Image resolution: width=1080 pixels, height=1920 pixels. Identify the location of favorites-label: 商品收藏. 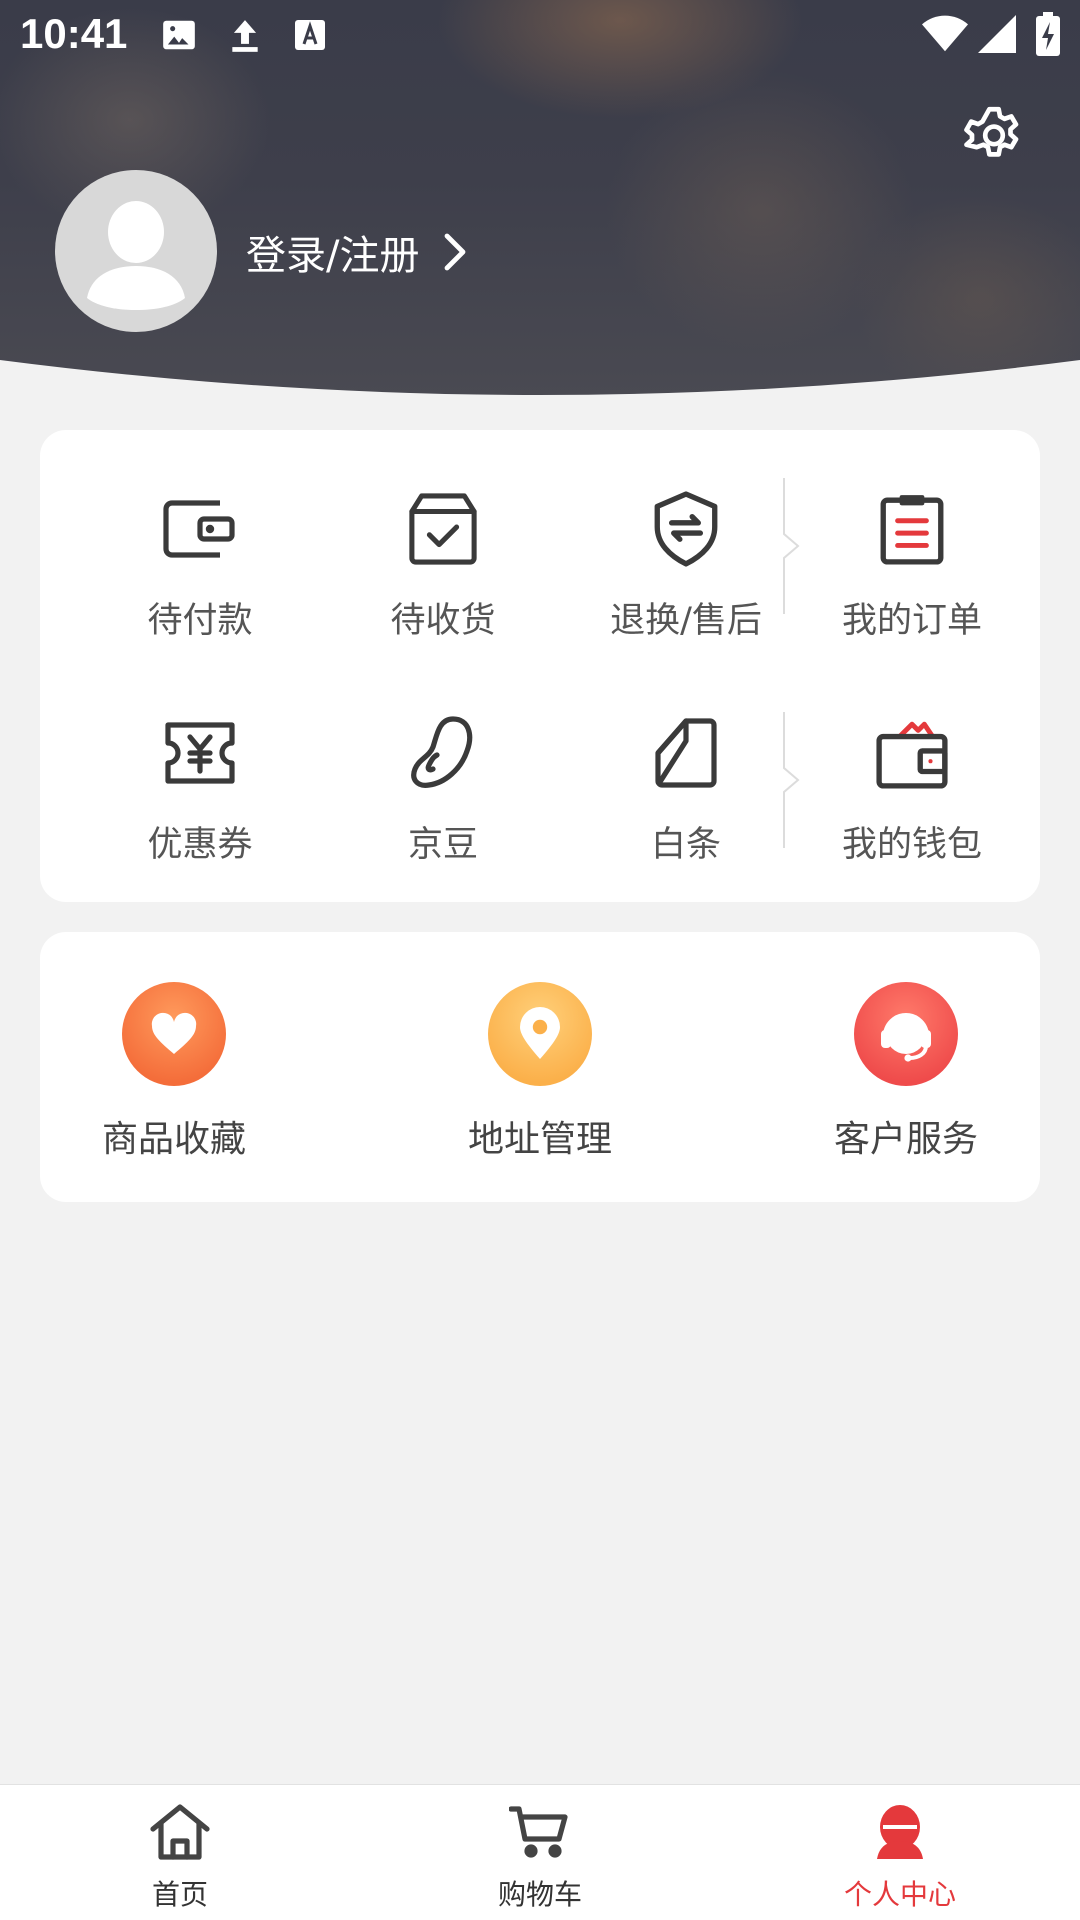
(173, 1139).